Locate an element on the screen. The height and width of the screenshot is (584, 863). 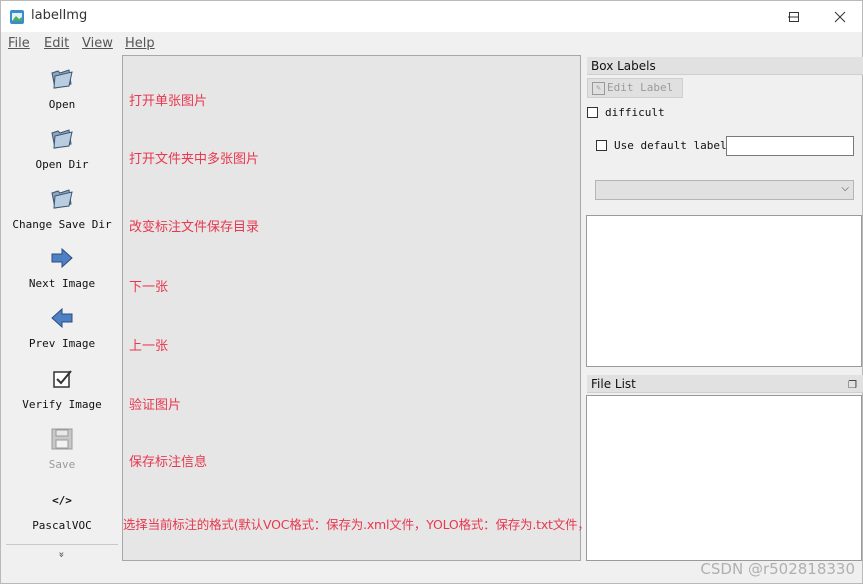
arrow-left-icon is located at coordinates (62, 318).